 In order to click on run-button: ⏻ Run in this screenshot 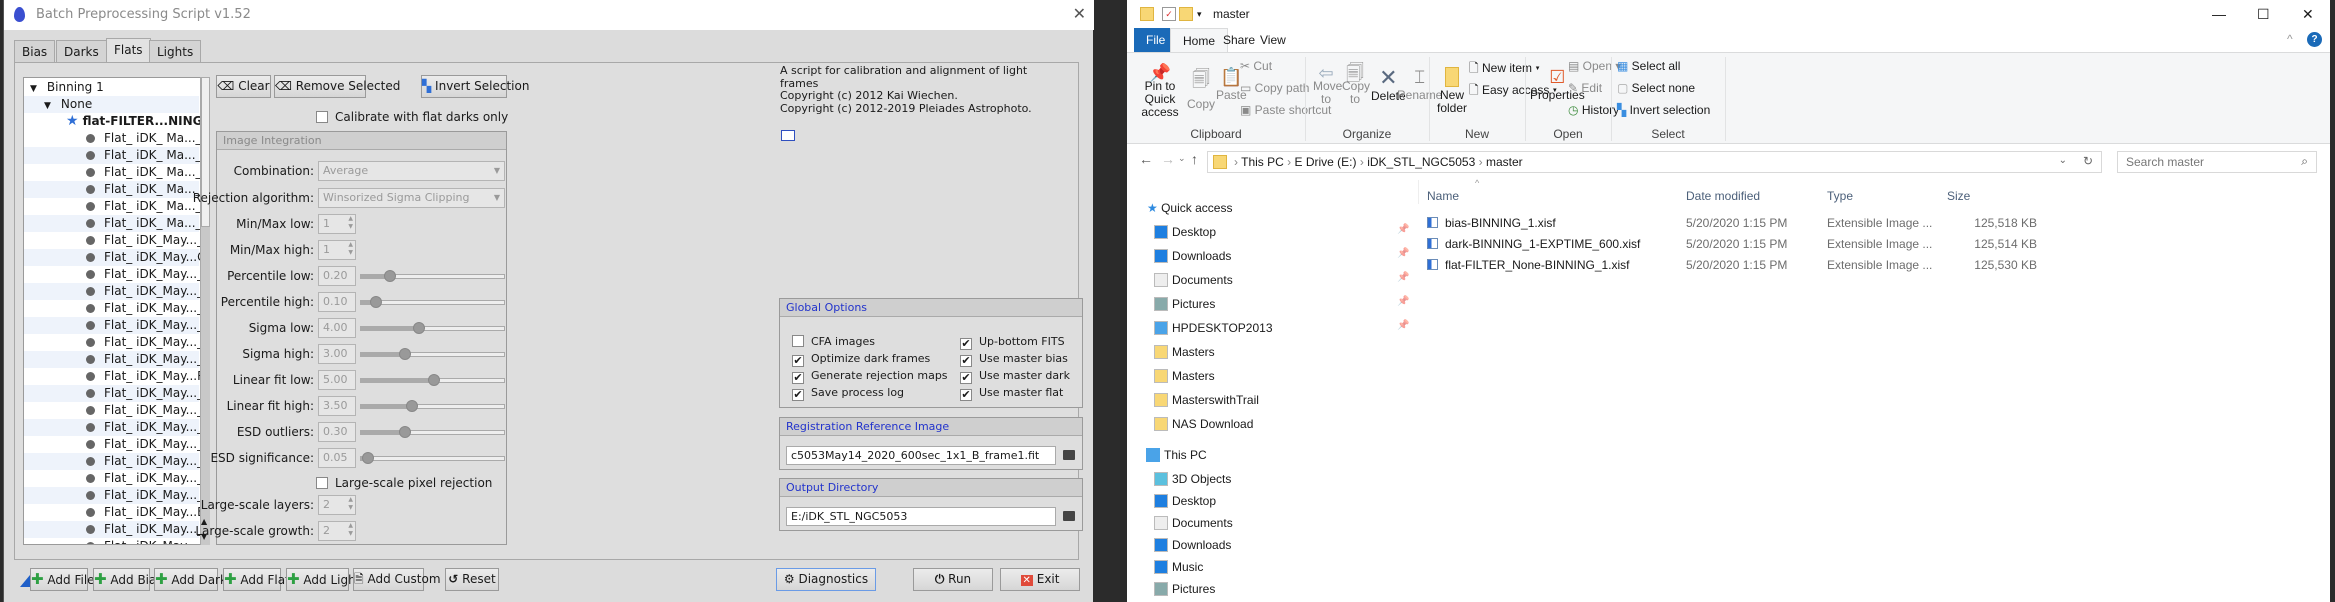, I will do `click(953, 579)`.